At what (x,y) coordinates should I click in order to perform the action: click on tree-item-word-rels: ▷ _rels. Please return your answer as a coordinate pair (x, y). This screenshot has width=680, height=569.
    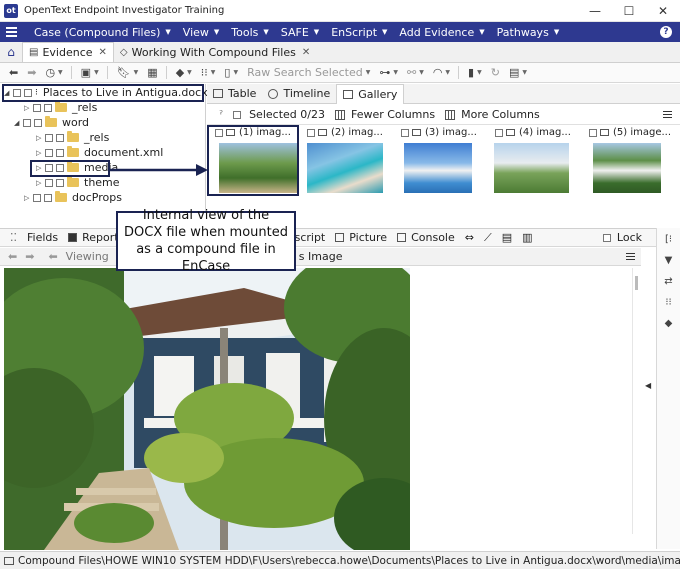
    Looking at the image, I should click on (72, 137).